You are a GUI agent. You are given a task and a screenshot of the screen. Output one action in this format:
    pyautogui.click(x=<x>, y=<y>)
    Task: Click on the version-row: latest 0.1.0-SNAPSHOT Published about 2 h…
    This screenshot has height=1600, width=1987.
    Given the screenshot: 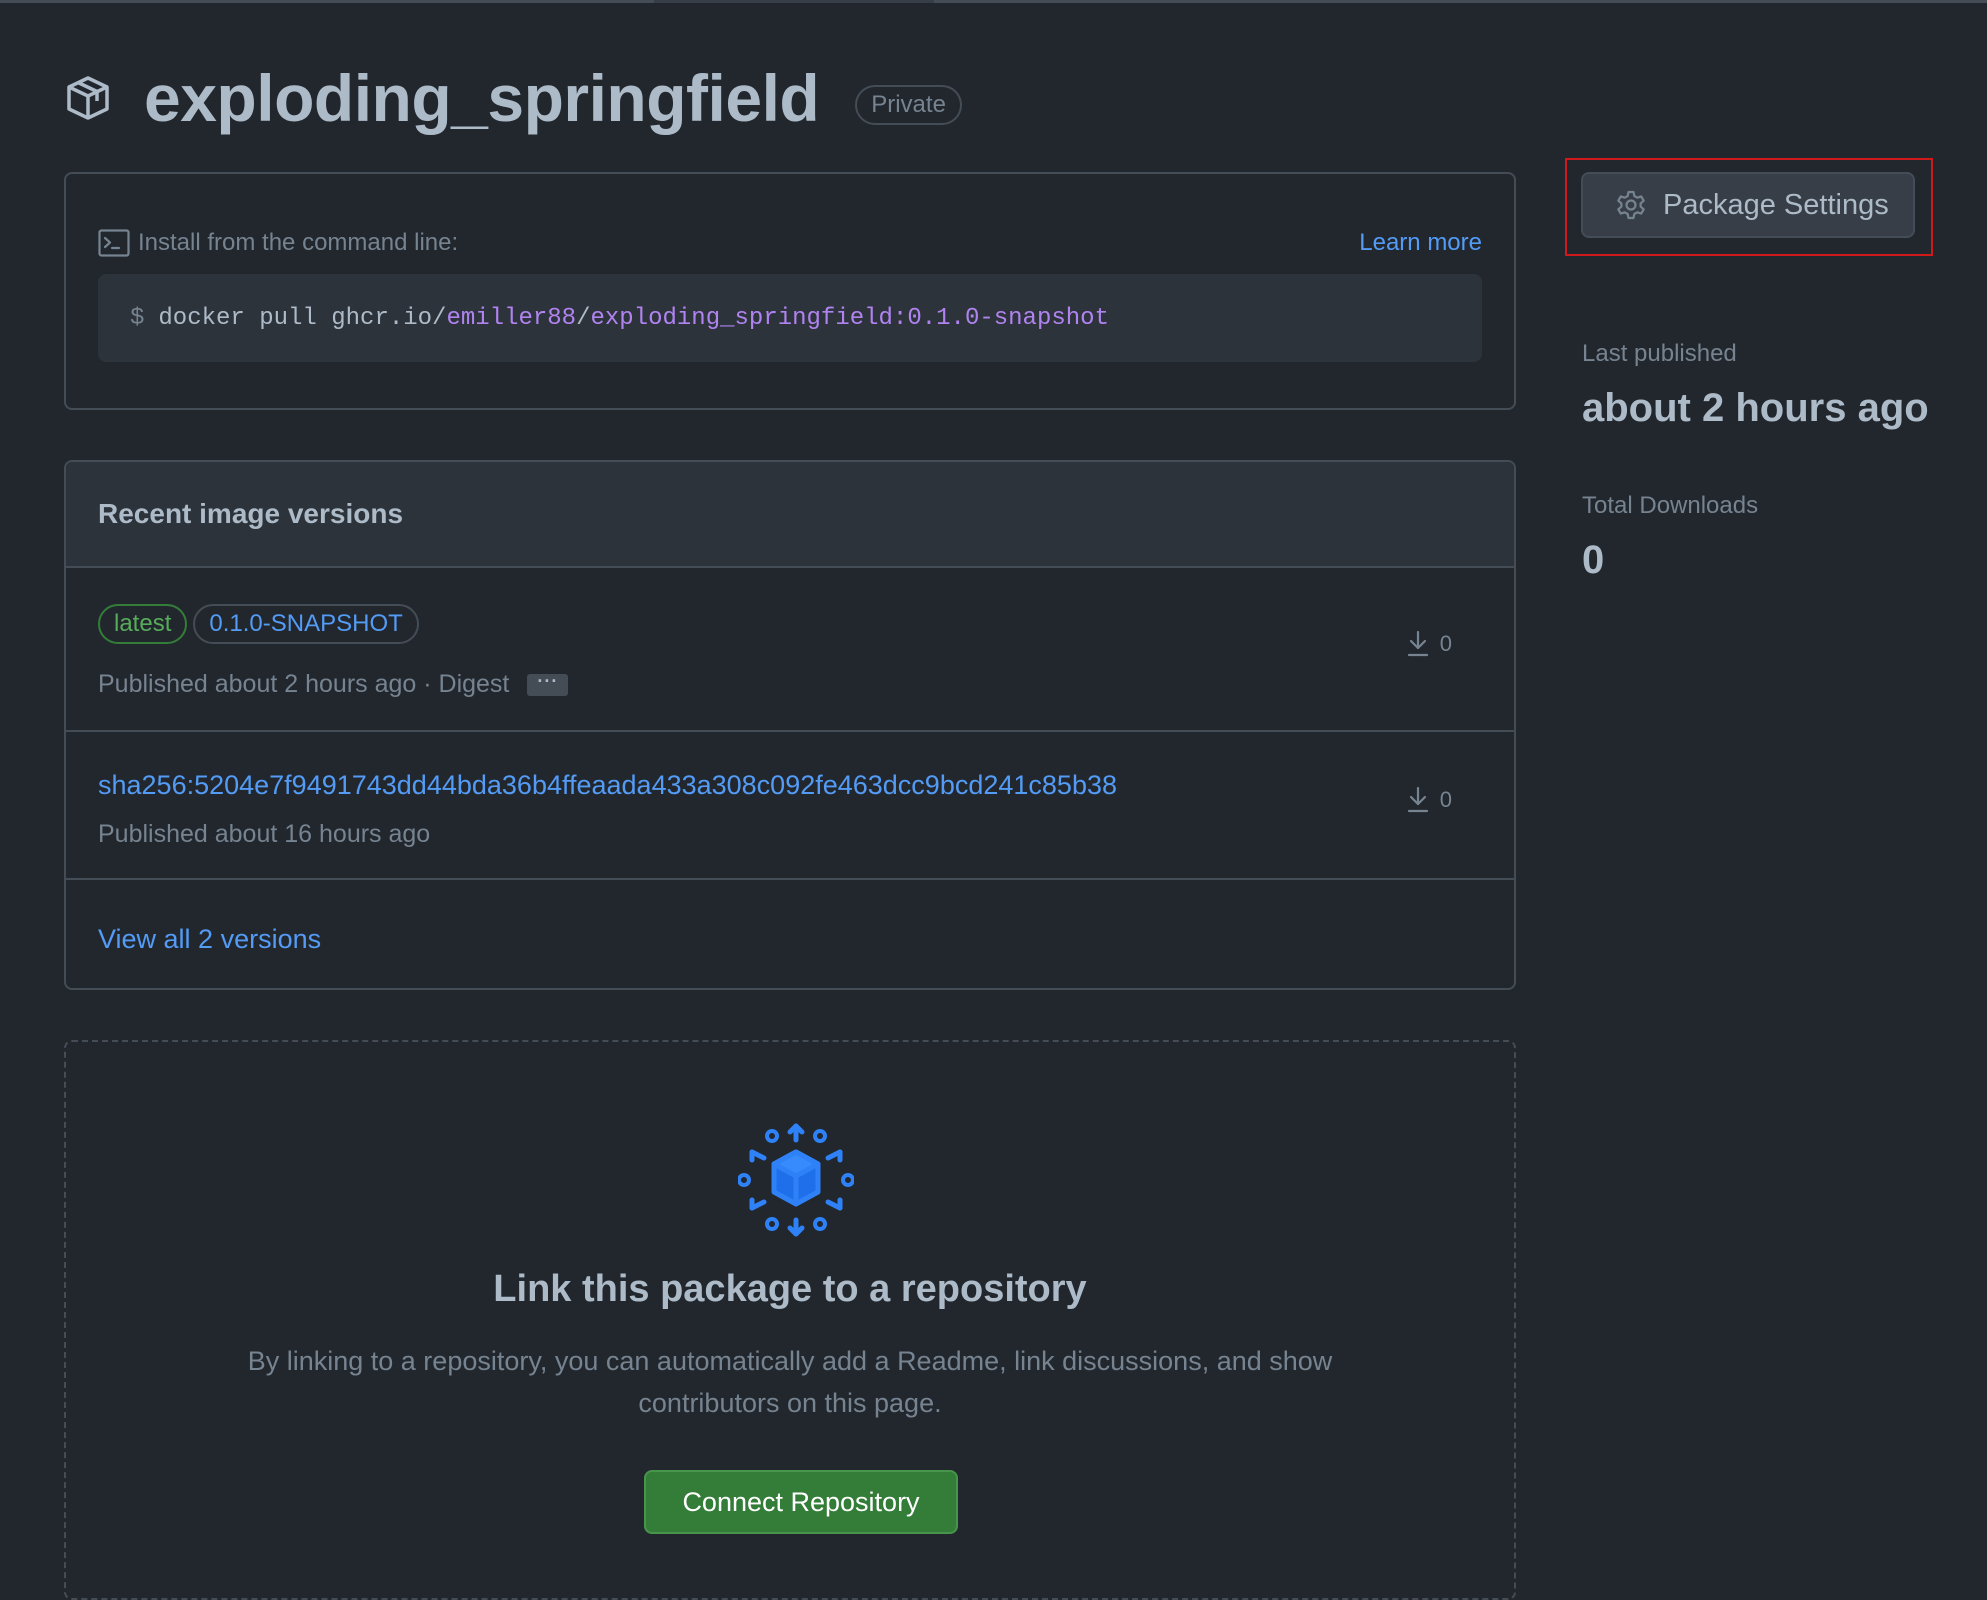 What is the action you would take?
    pyautogui.click(x=790, y=650)
    